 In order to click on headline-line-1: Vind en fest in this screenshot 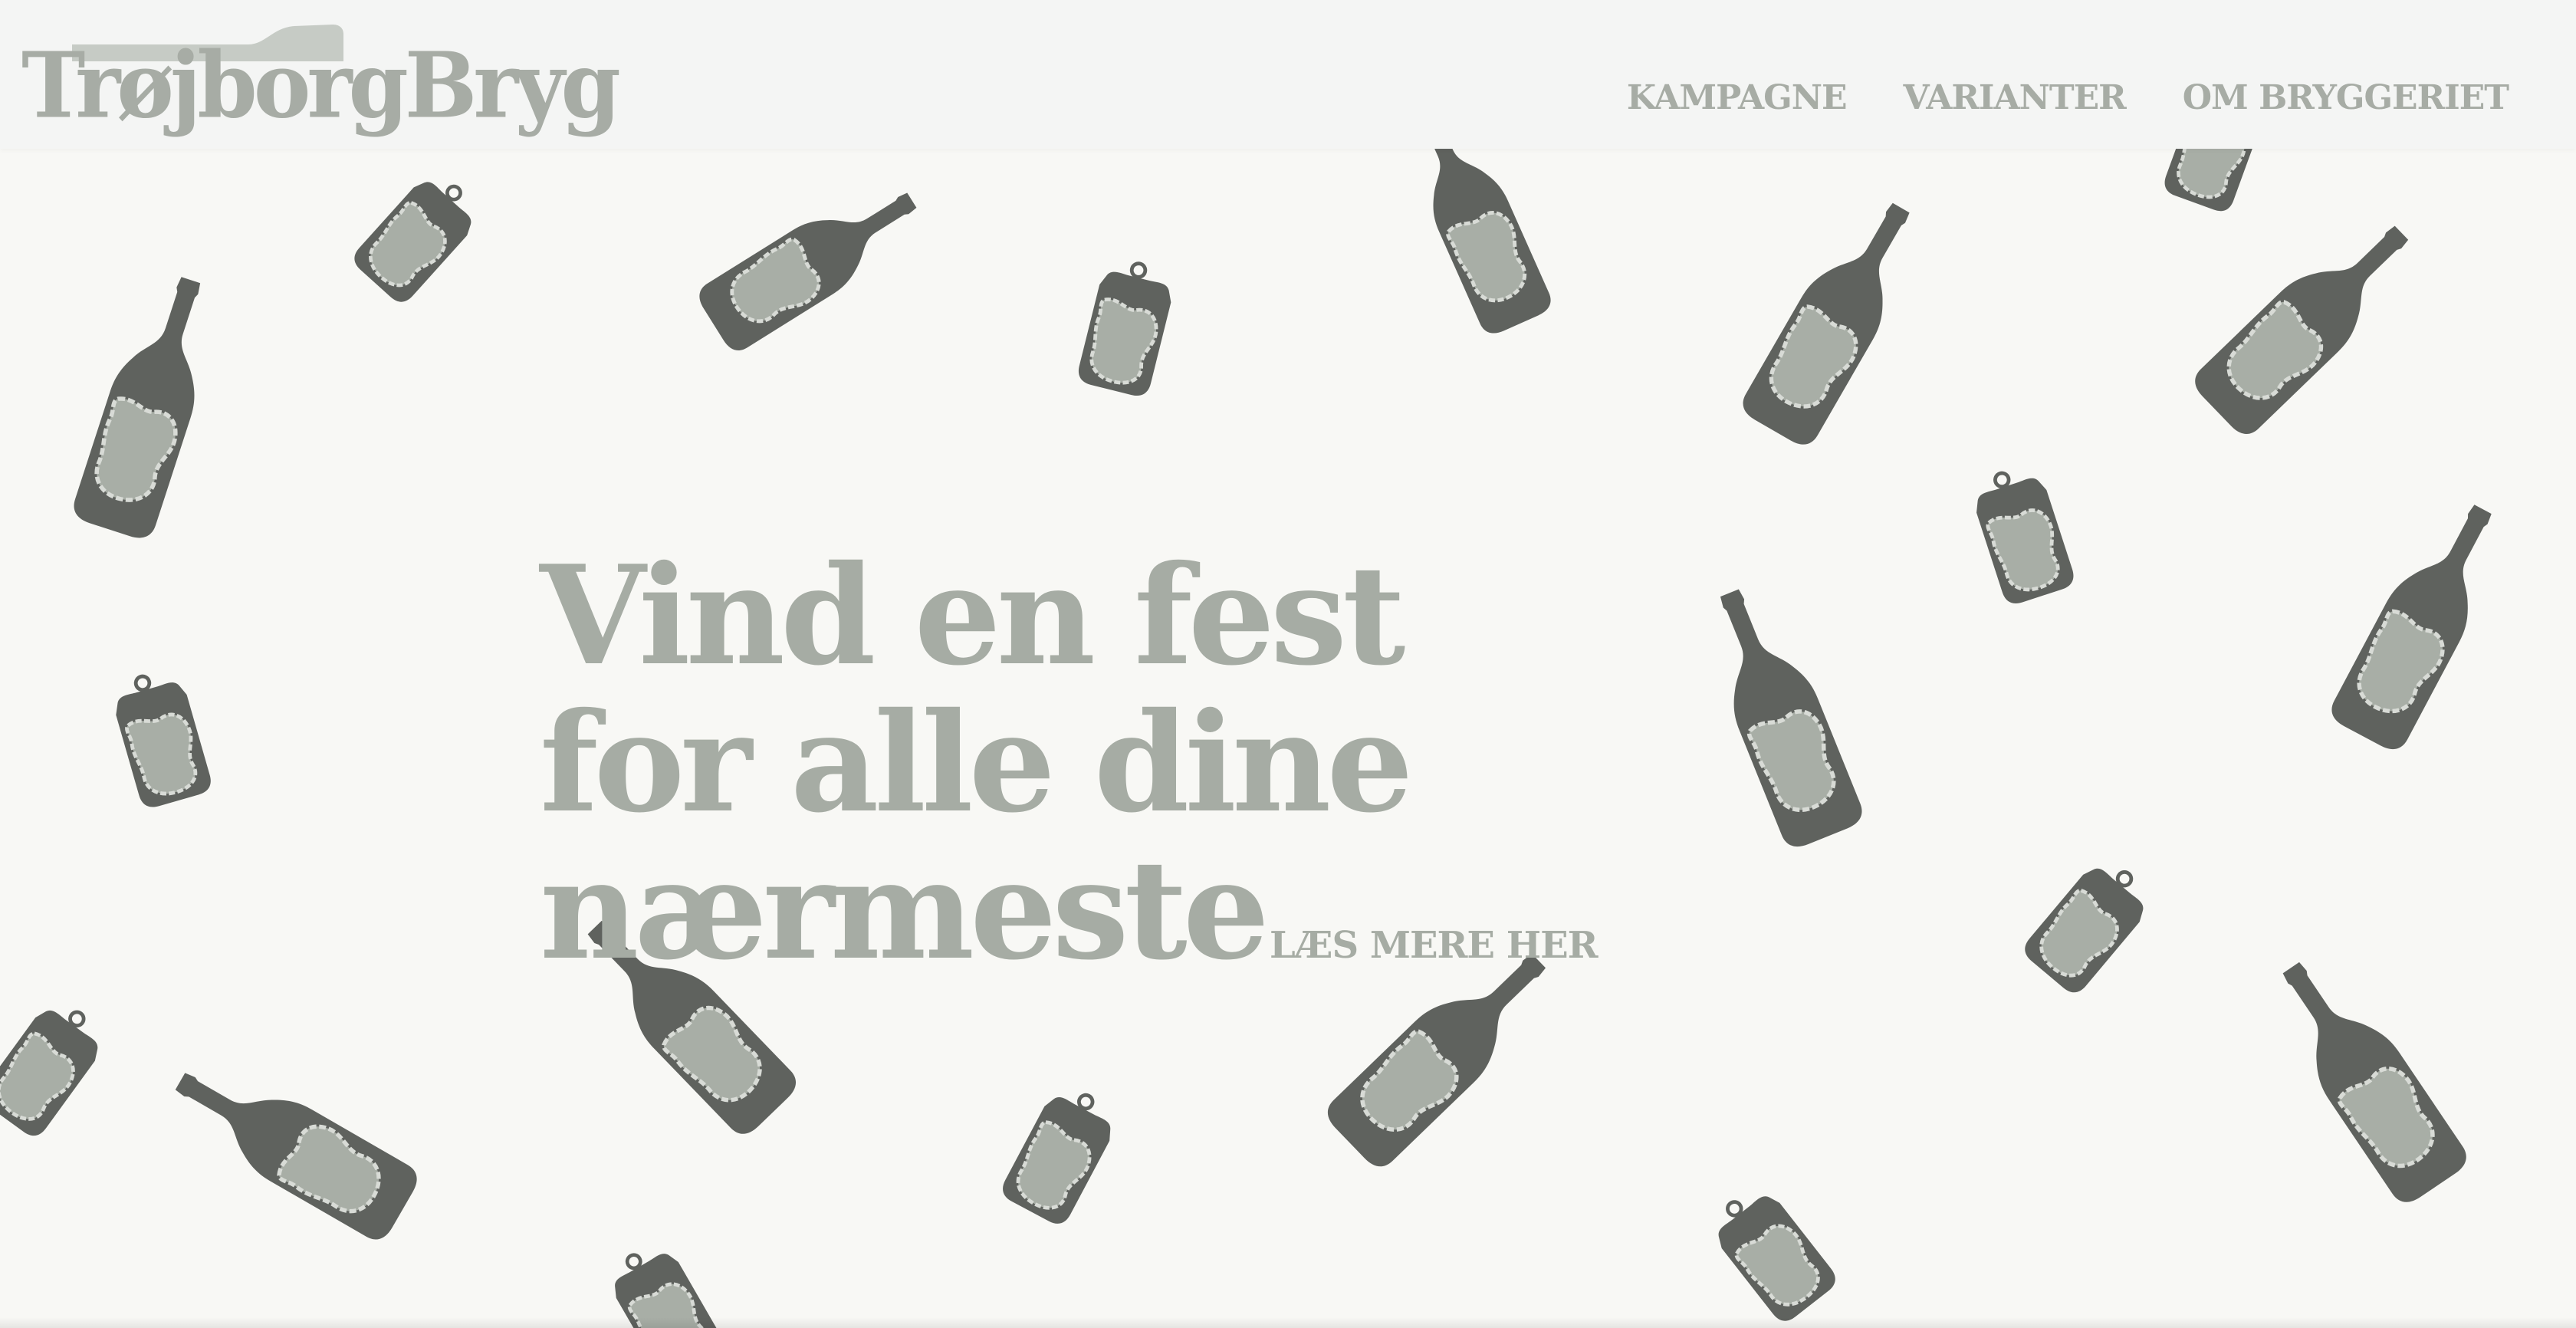, I will do `click(973, 615)`.